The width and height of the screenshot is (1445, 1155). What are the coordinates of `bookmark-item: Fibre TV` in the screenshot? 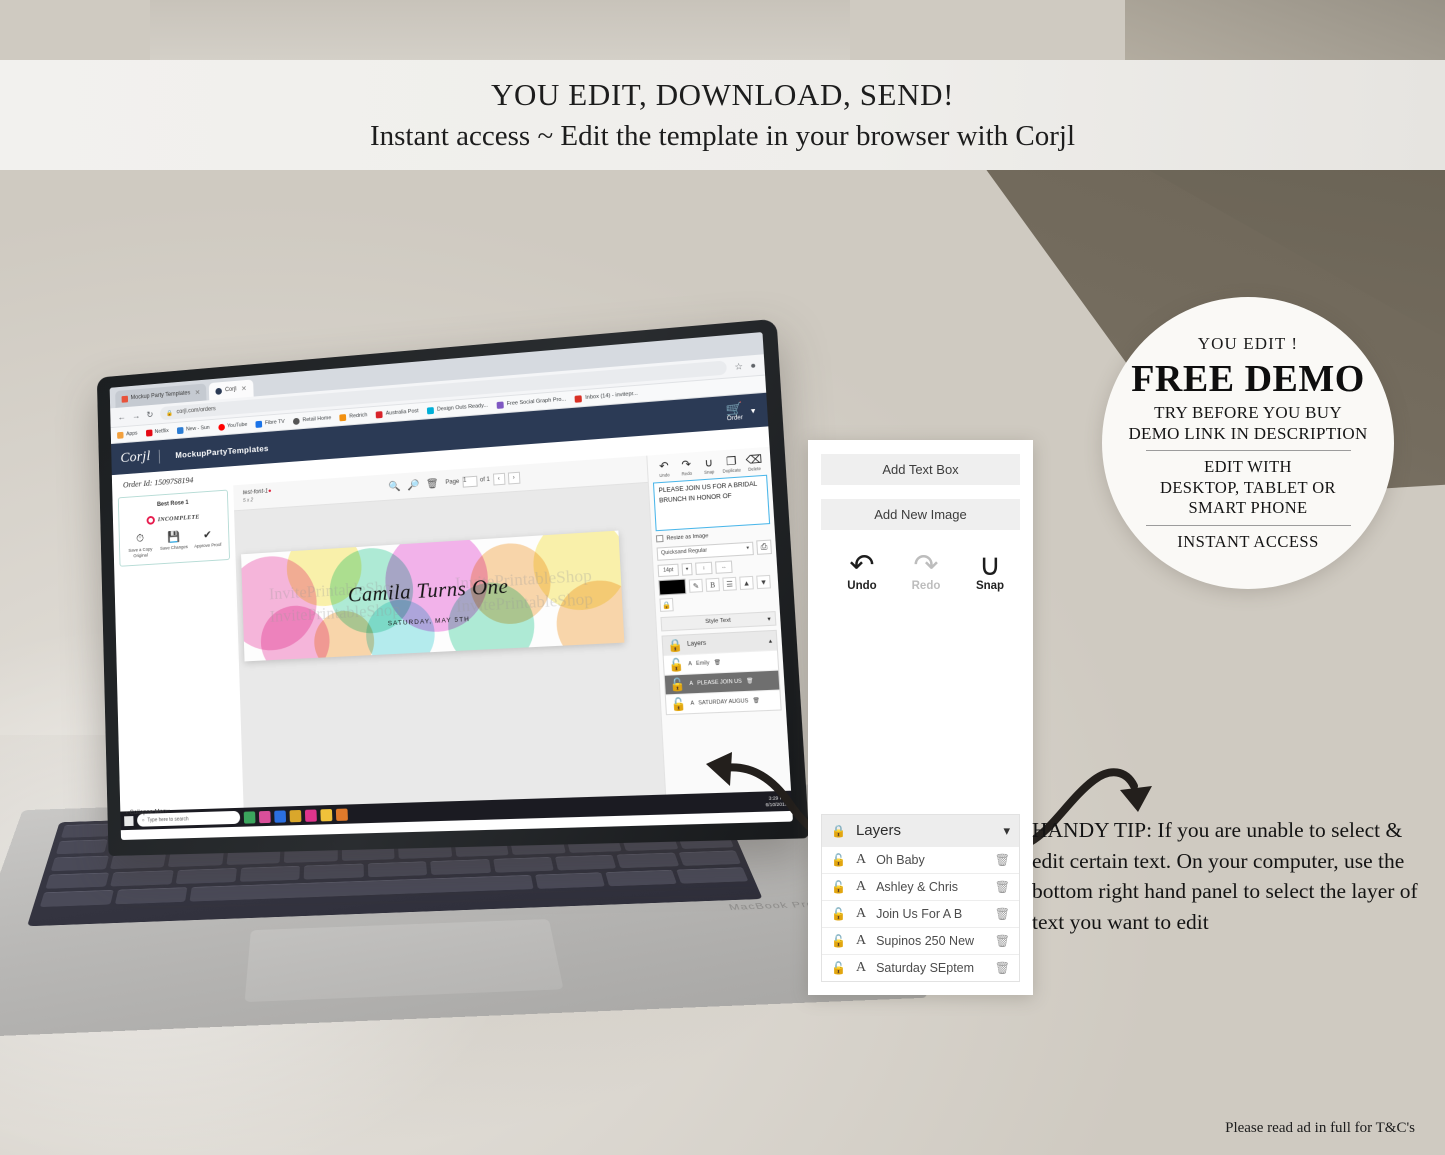 It's located at (270, 423).